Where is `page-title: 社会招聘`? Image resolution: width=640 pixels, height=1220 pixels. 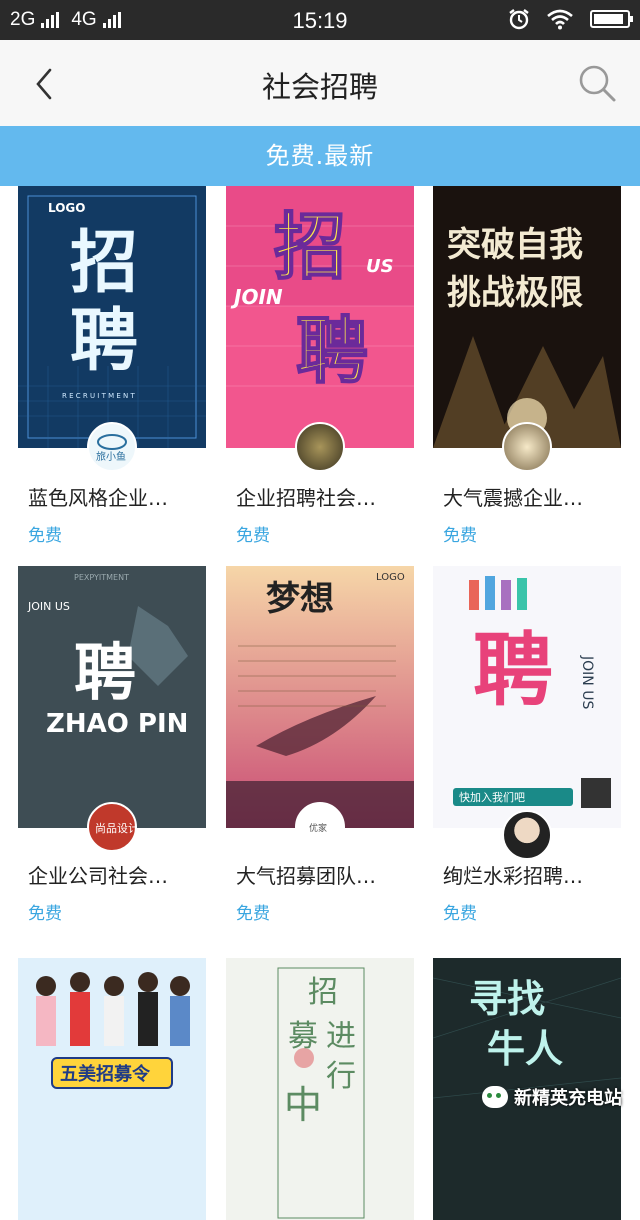 page-title: 社会招聘 is located at coordinates (319, 87).